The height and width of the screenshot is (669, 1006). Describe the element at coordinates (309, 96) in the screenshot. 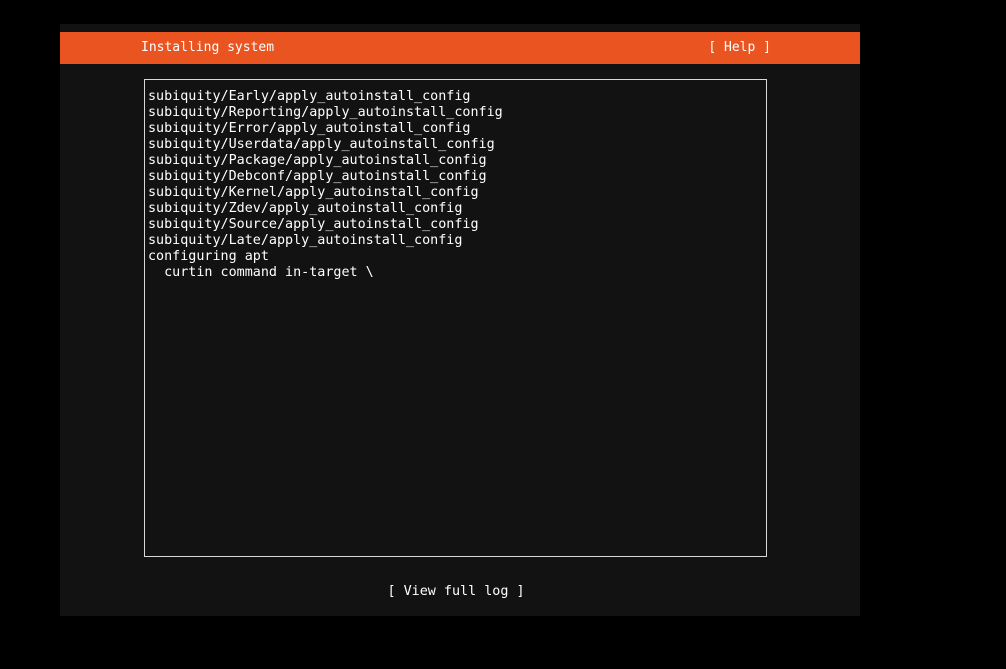

I see `log-line: subiquity/Early/apply_autoinstall_config` at that location.